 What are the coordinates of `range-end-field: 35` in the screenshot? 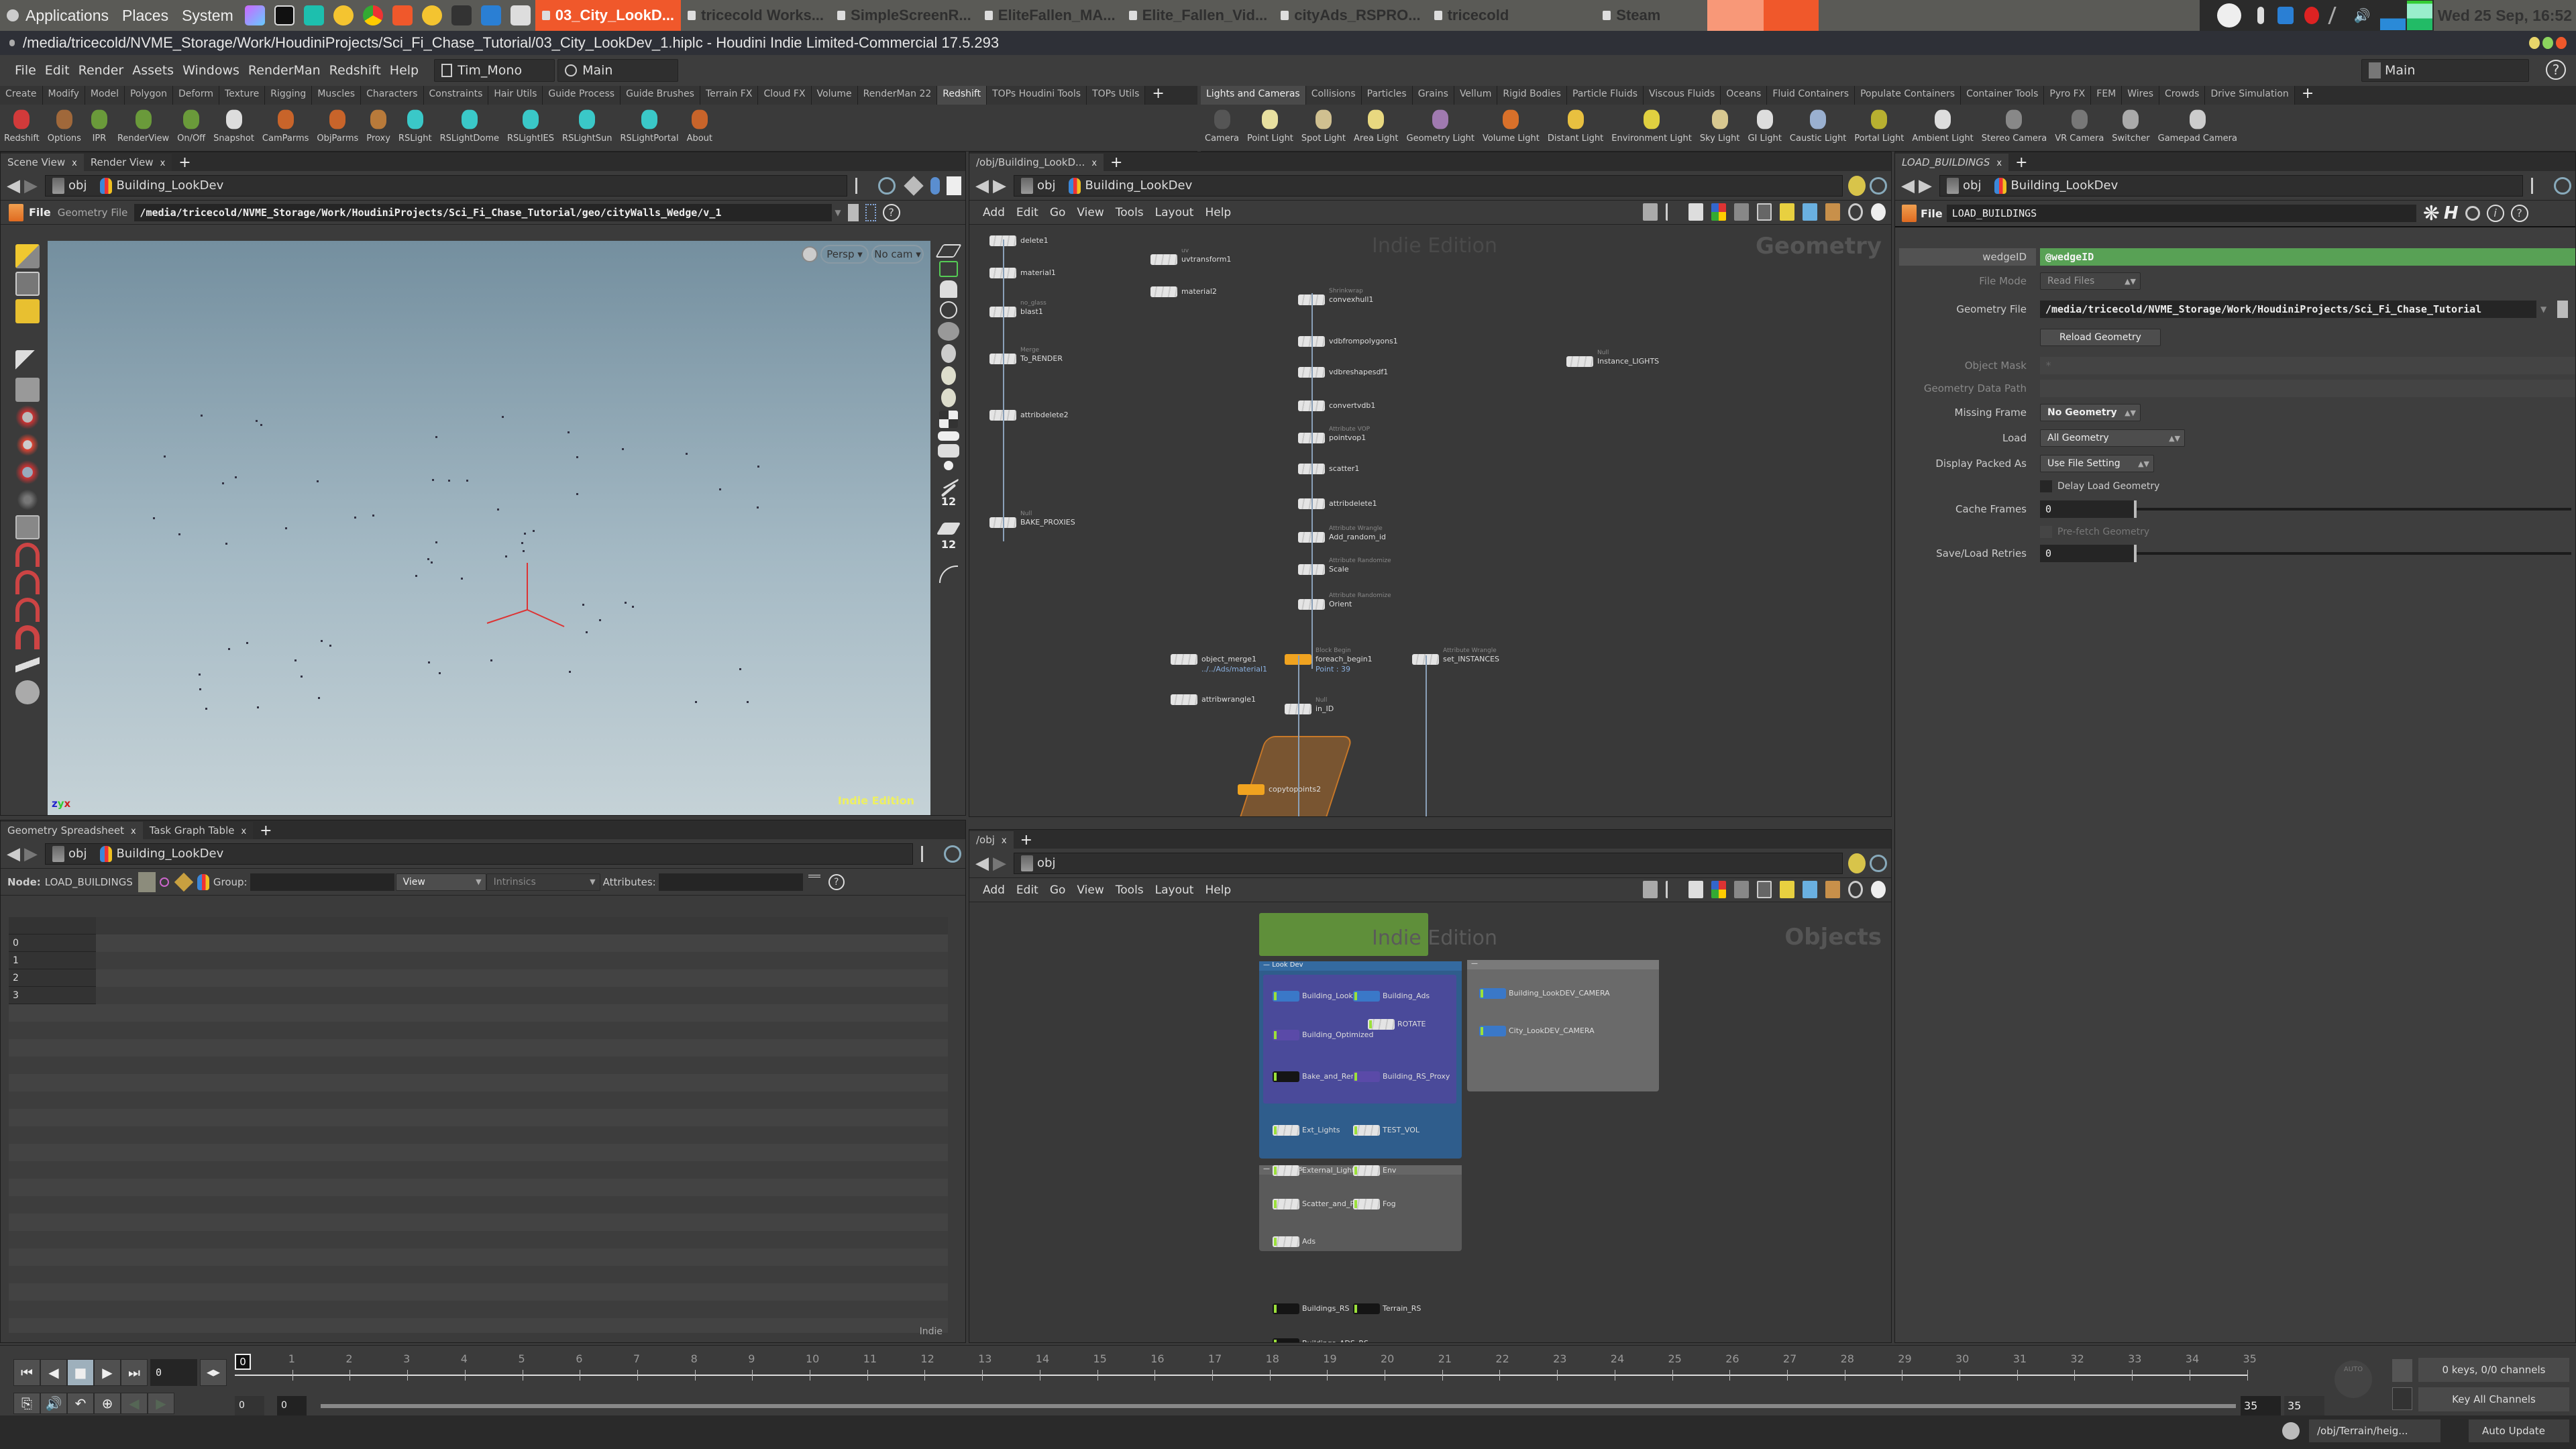 It's located at (2261, 1406).